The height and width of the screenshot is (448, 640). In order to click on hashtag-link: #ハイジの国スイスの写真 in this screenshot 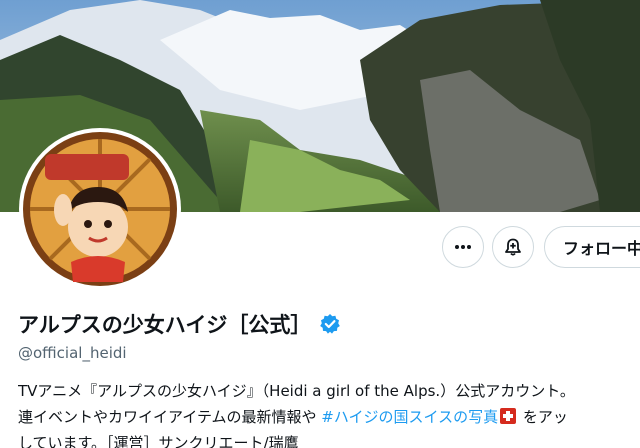, I will do `click(409, 417)`.